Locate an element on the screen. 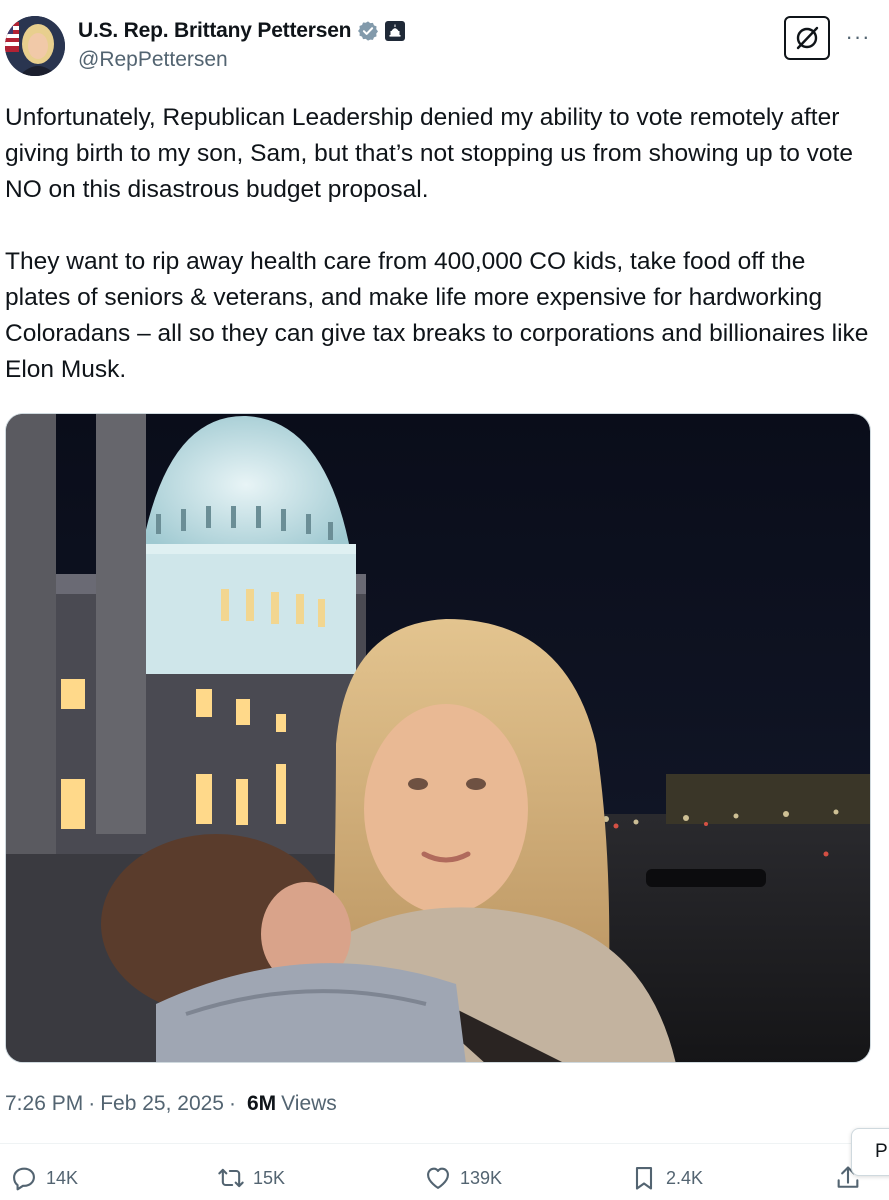  verified-badge-icon is located at coordinates (368, 31).